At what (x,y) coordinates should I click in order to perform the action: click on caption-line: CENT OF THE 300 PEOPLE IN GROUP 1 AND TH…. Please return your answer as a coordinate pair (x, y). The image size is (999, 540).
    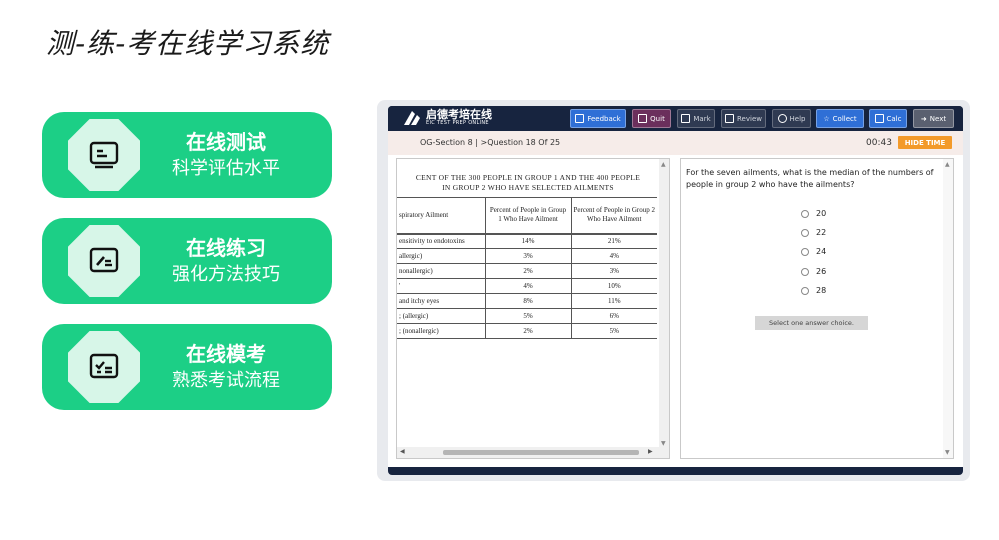
    Looking at the image, I should click on (528, 177).